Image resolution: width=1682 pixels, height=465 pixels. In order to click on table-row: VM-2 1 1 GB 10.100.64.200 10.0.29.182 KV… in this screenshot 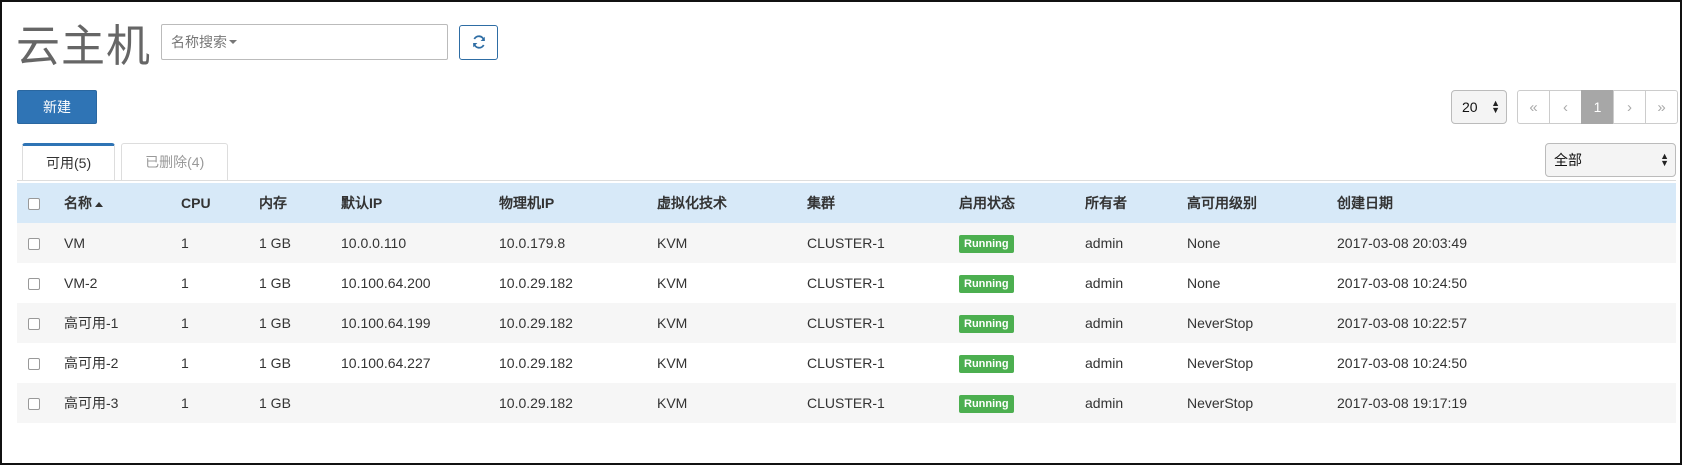, I will do `click(846, 283)`.